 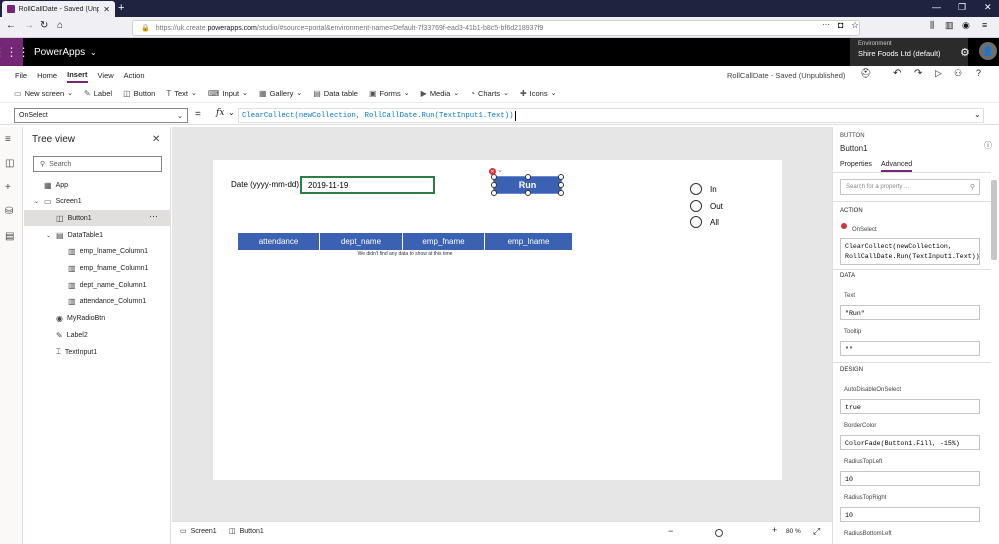 I want to click on account-icon: ◉, so click(x=966, y=25).